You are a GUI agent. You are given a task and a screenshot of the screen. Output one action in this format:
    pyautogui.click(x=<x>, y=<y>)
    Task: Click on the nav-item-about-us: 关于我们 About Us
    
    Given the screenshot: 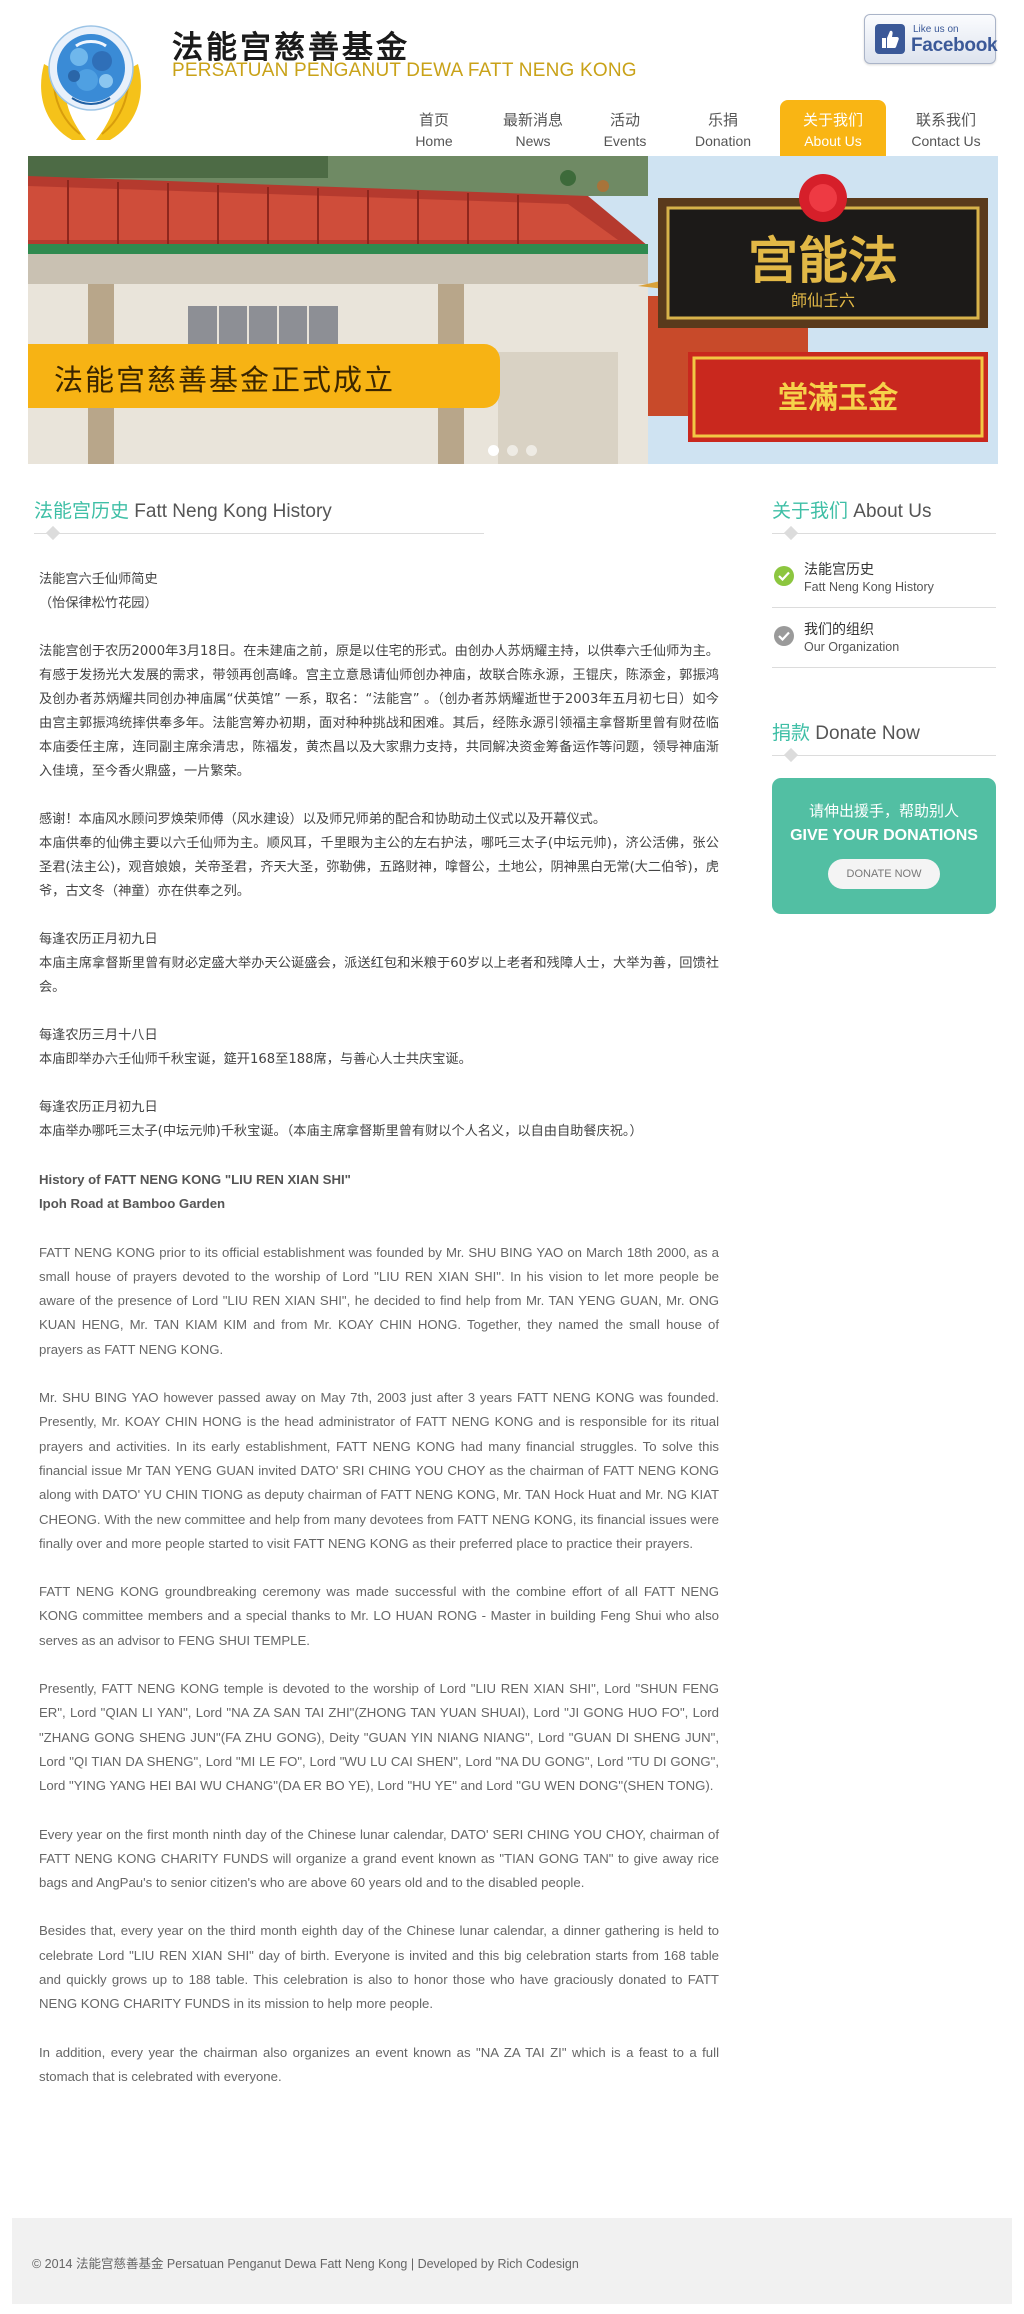 What is the action you would take?
    pyautogui.click(x=833, y=128)
    